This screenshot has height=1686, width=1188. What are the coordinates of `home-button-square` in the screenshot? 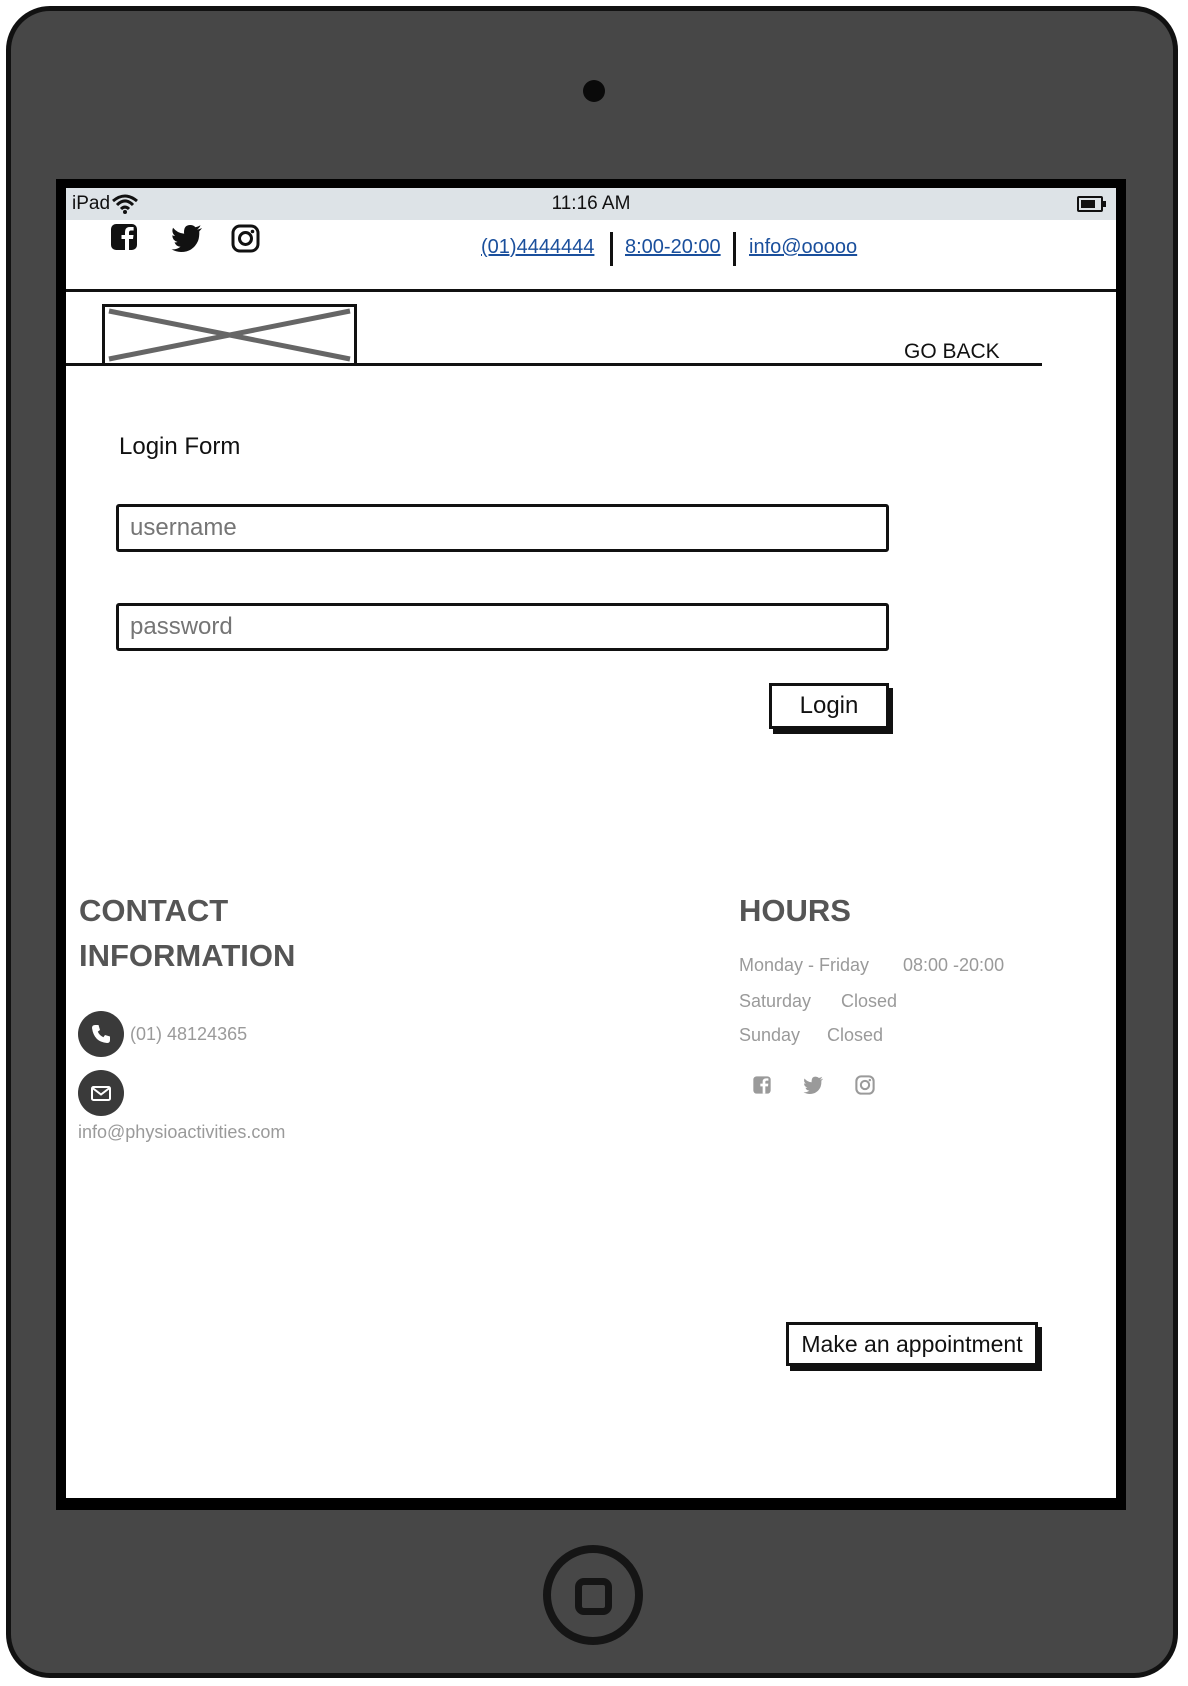 It's located at (593, 1596).